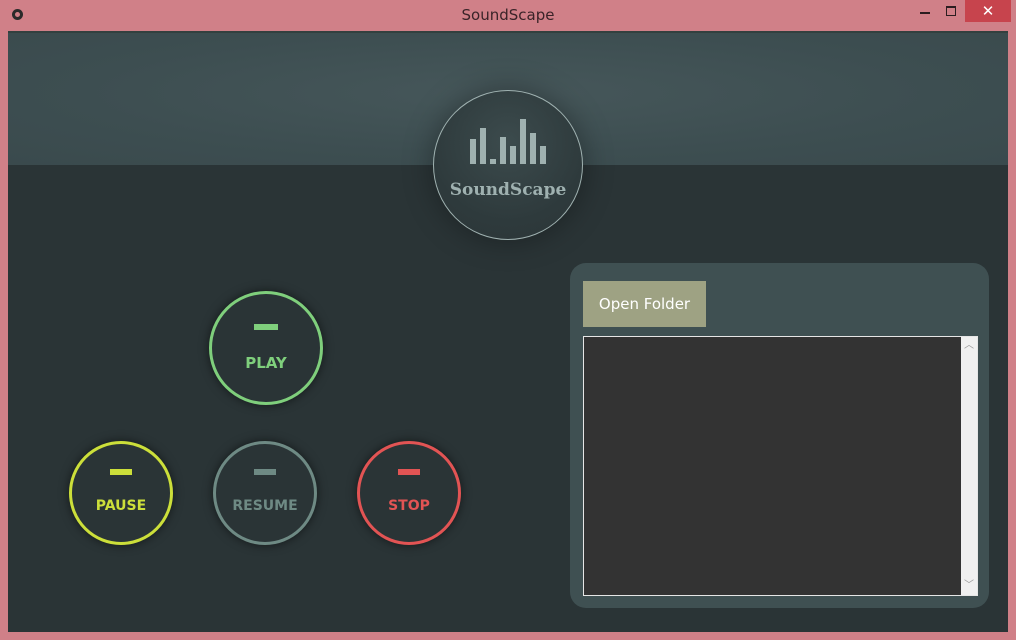 This screenshot has height=640, width=1016. I want to click on close-button: ✕, so click(988, 11).